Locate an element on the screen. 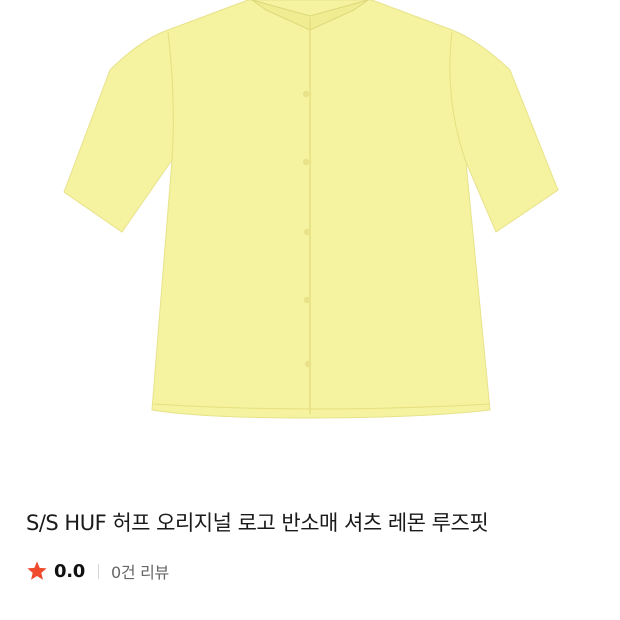 This screenshot has width=620, height=620. star-icon is located at coordinates (37, 570).